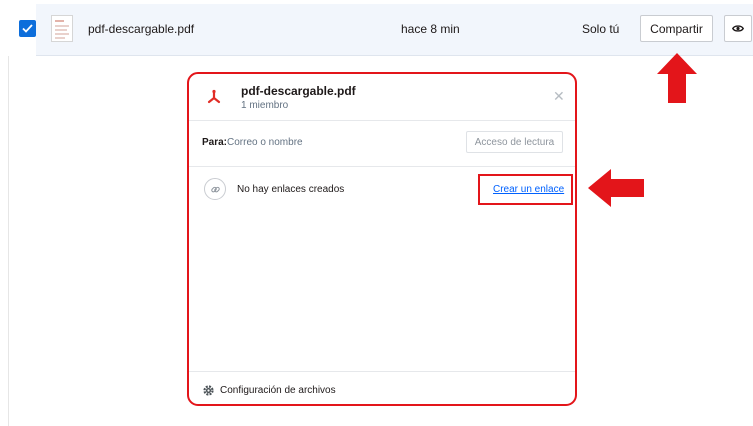 This screenshot has height=426, width=753. I want to click on document-thumbnail-icon, so click(62, 28).